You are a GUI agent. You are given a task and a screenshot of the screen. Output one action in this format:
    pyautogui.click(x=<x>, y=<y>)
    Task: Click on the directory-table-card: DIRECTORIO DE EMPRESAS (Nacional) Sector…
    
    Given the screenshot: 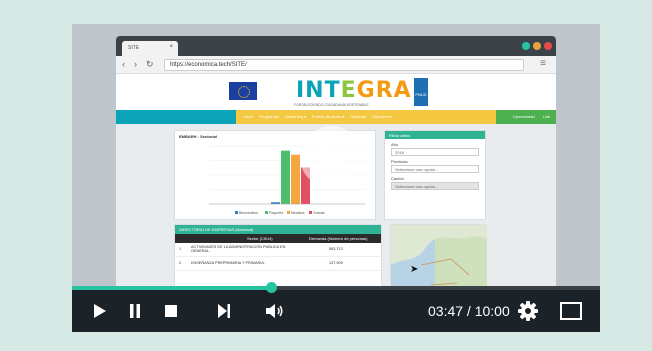 What is the action you would take?
    pyautogui.click(x=278, y=255)
    